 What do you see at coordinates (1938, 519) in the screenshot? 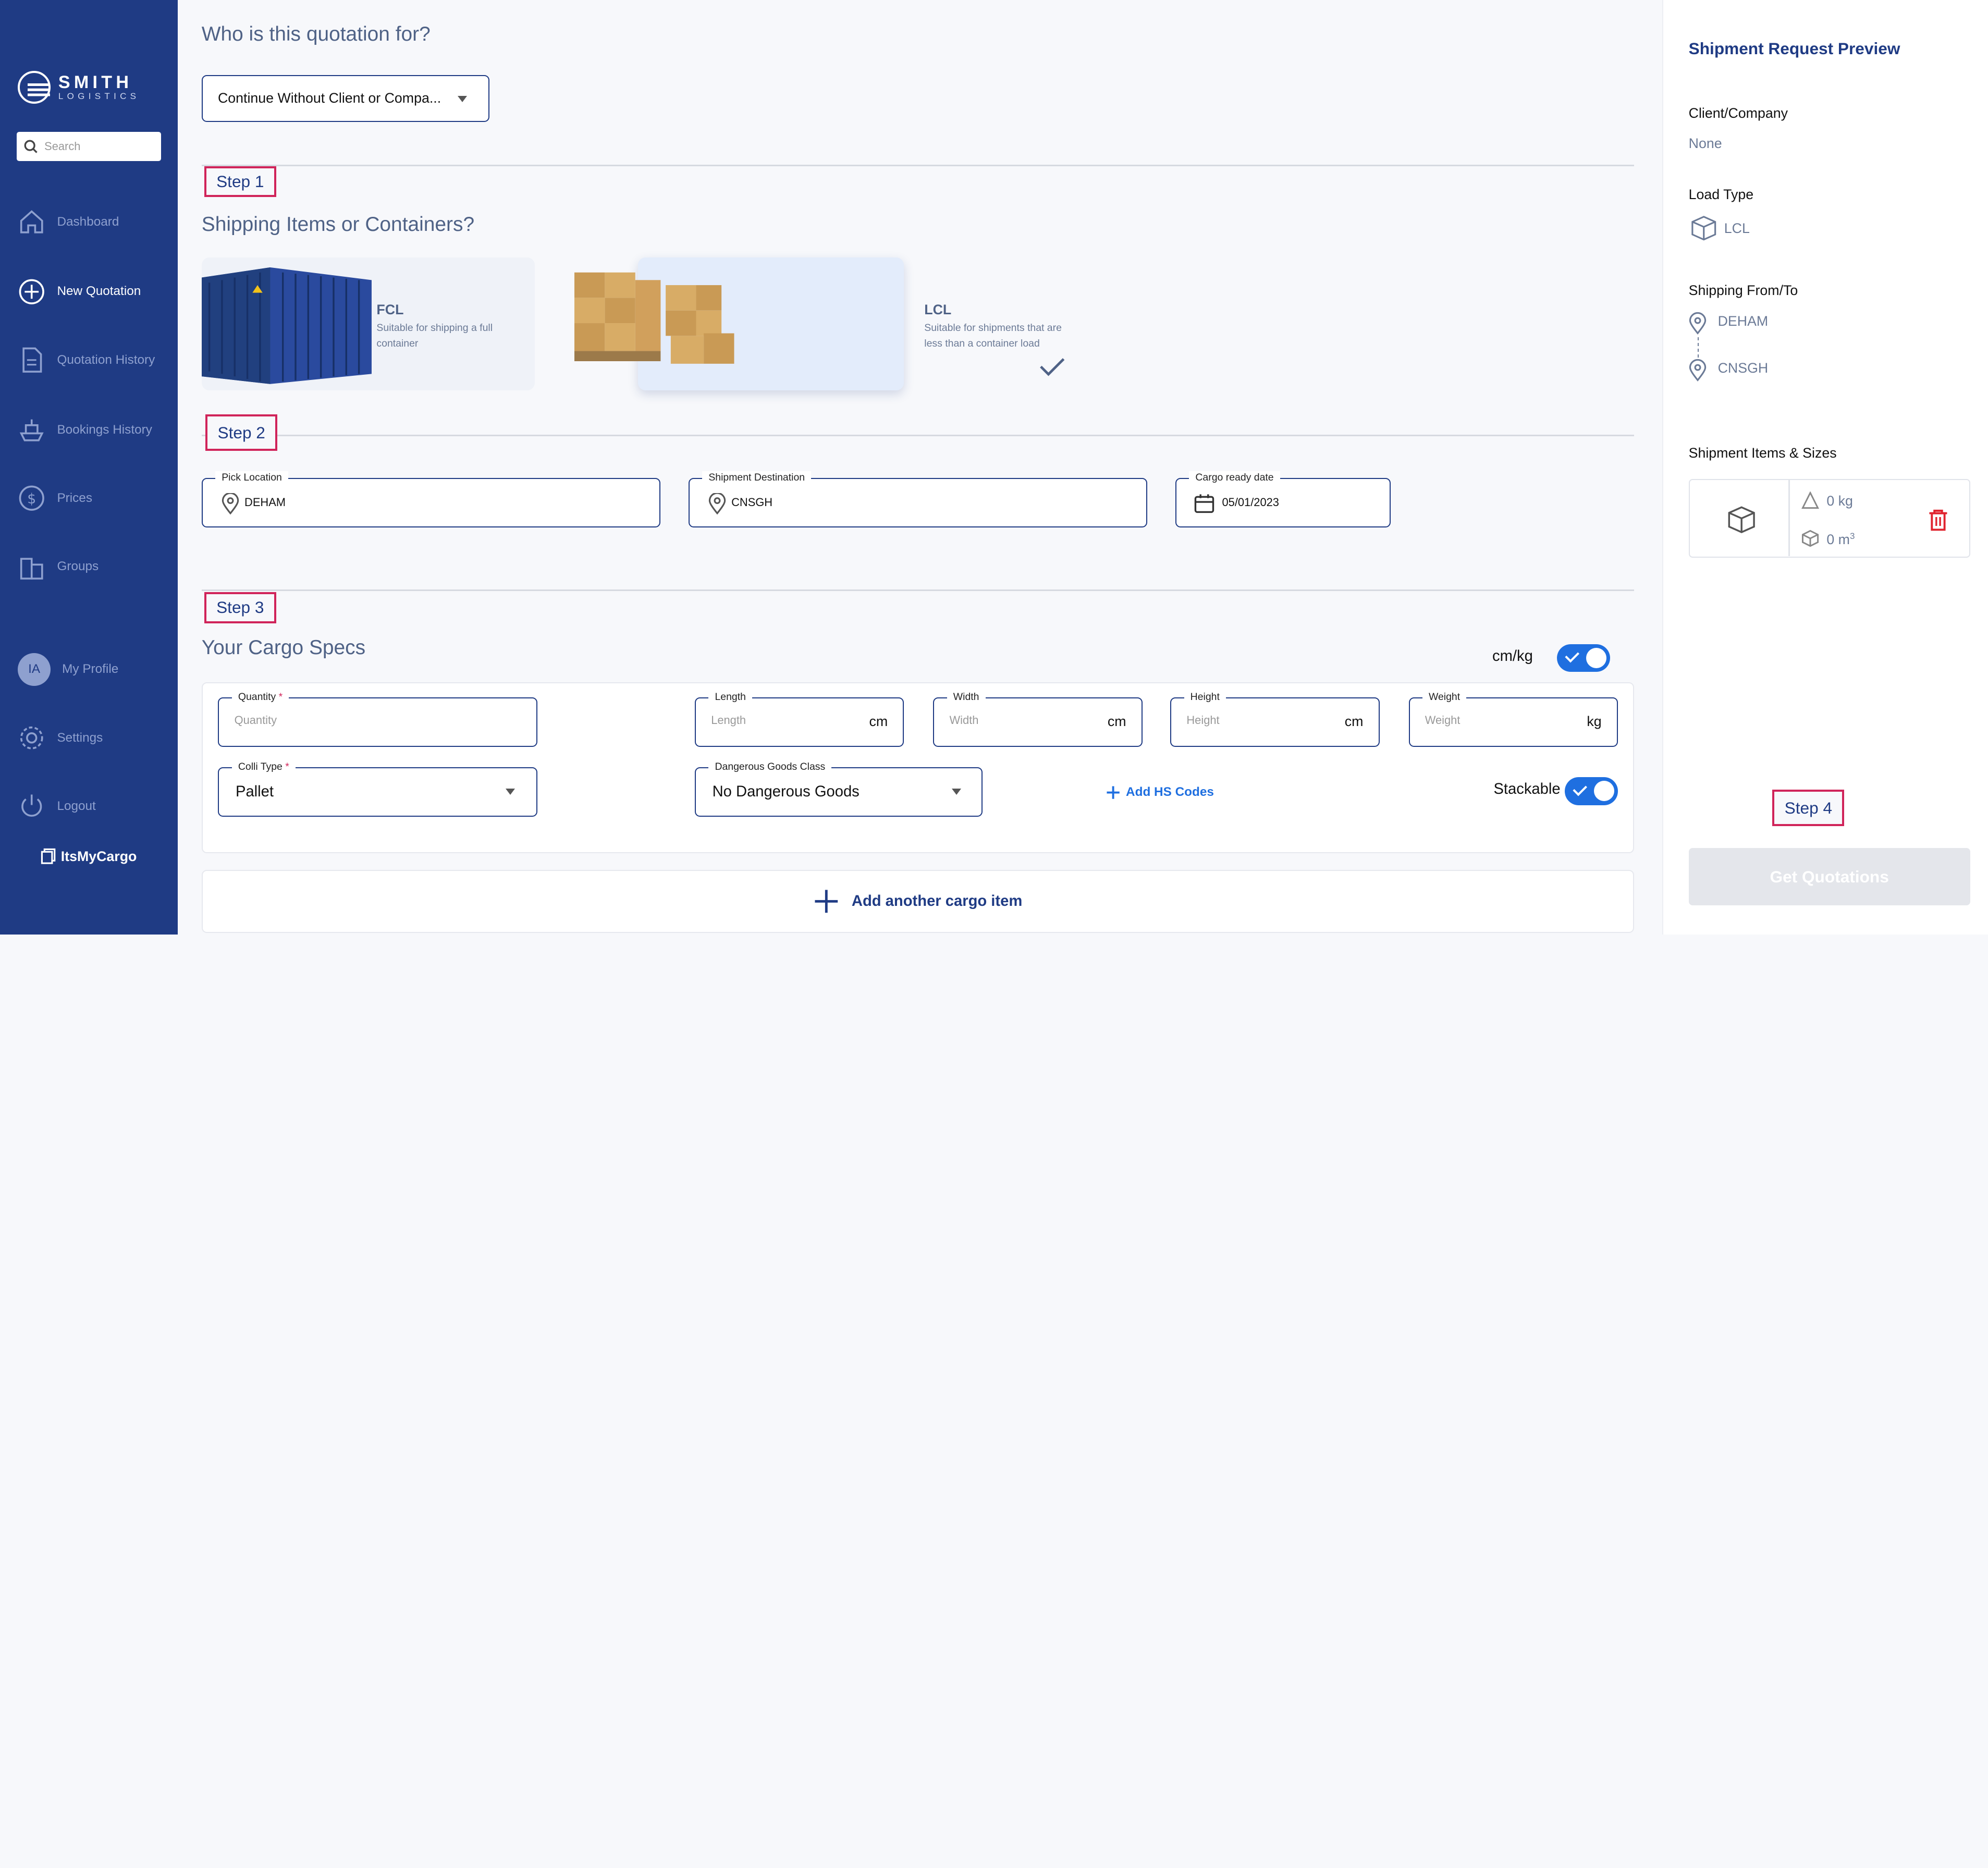
I see `trash-icon` at bounding box center [1938, 519].